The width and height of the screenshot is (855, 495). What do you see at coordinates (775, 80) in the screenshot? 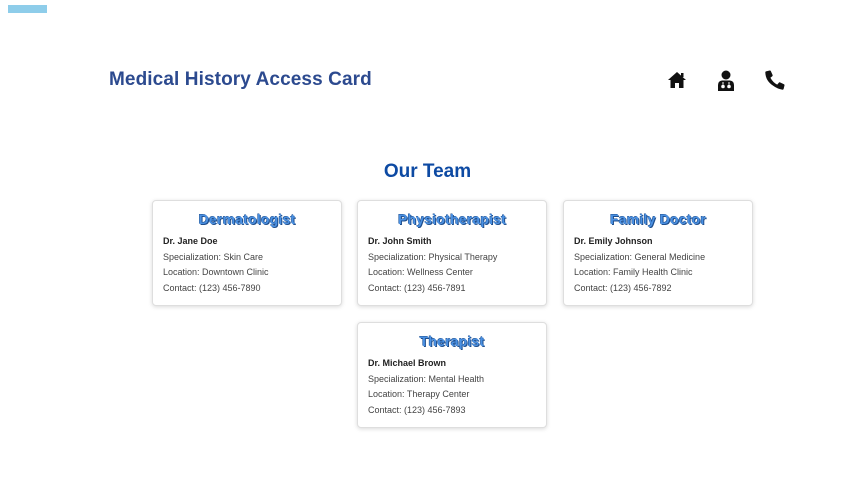
I see `phone-icon` at bounding box center [775, 80].